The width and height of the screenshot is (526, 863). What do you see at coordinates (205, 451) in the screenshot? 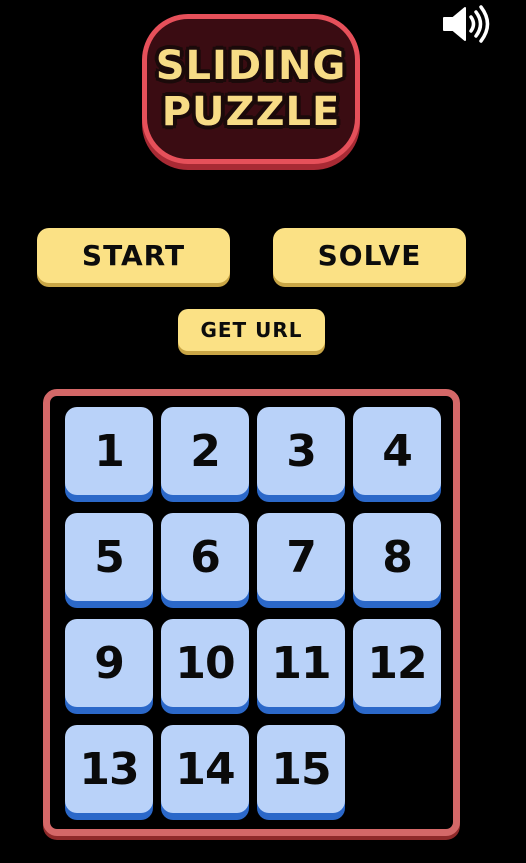
I see `puzzle-tile: 2` at bounding box center [205, 451].